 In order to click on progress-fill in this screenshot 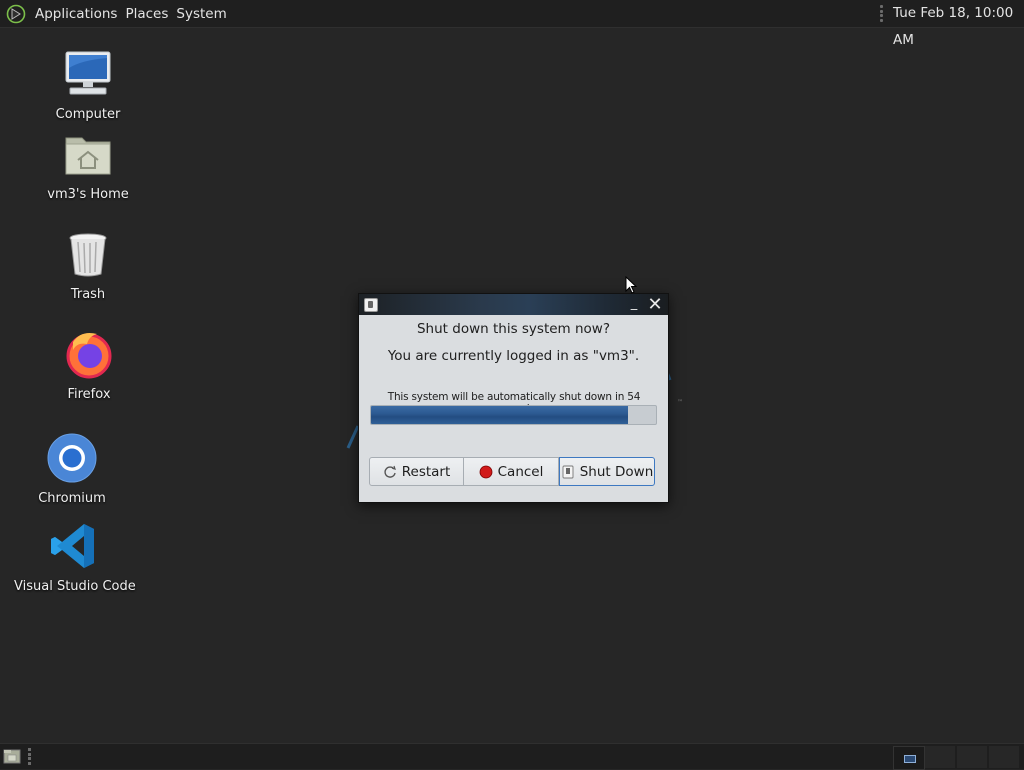, I will do `click(499, 415)`.